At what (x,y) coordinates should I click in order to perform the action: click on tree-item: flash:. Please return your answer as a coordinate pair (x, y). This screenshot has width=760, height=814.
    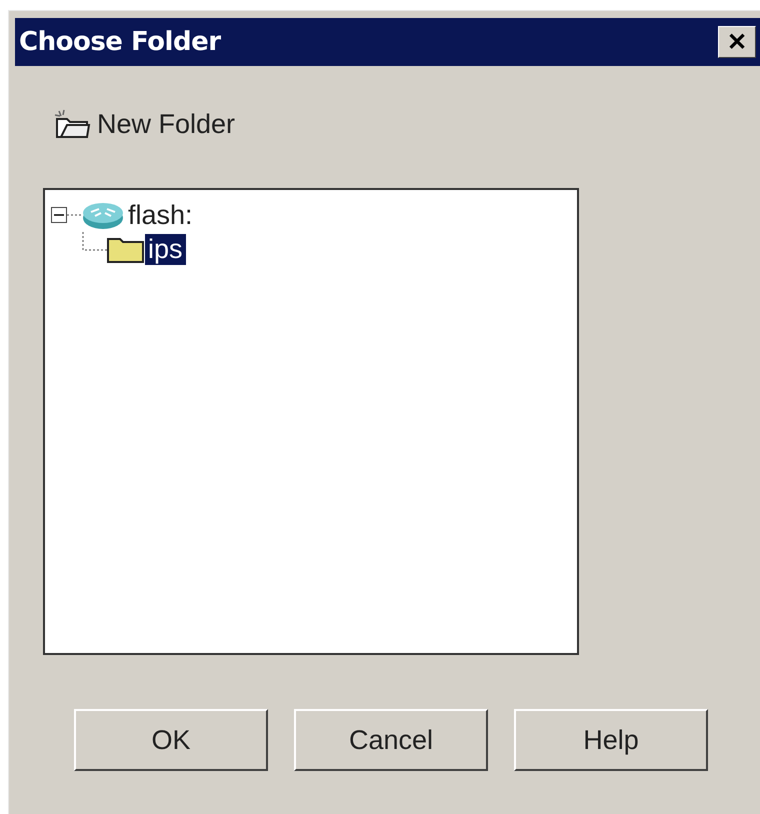
    Looking at the image, I should click on (160, 215).